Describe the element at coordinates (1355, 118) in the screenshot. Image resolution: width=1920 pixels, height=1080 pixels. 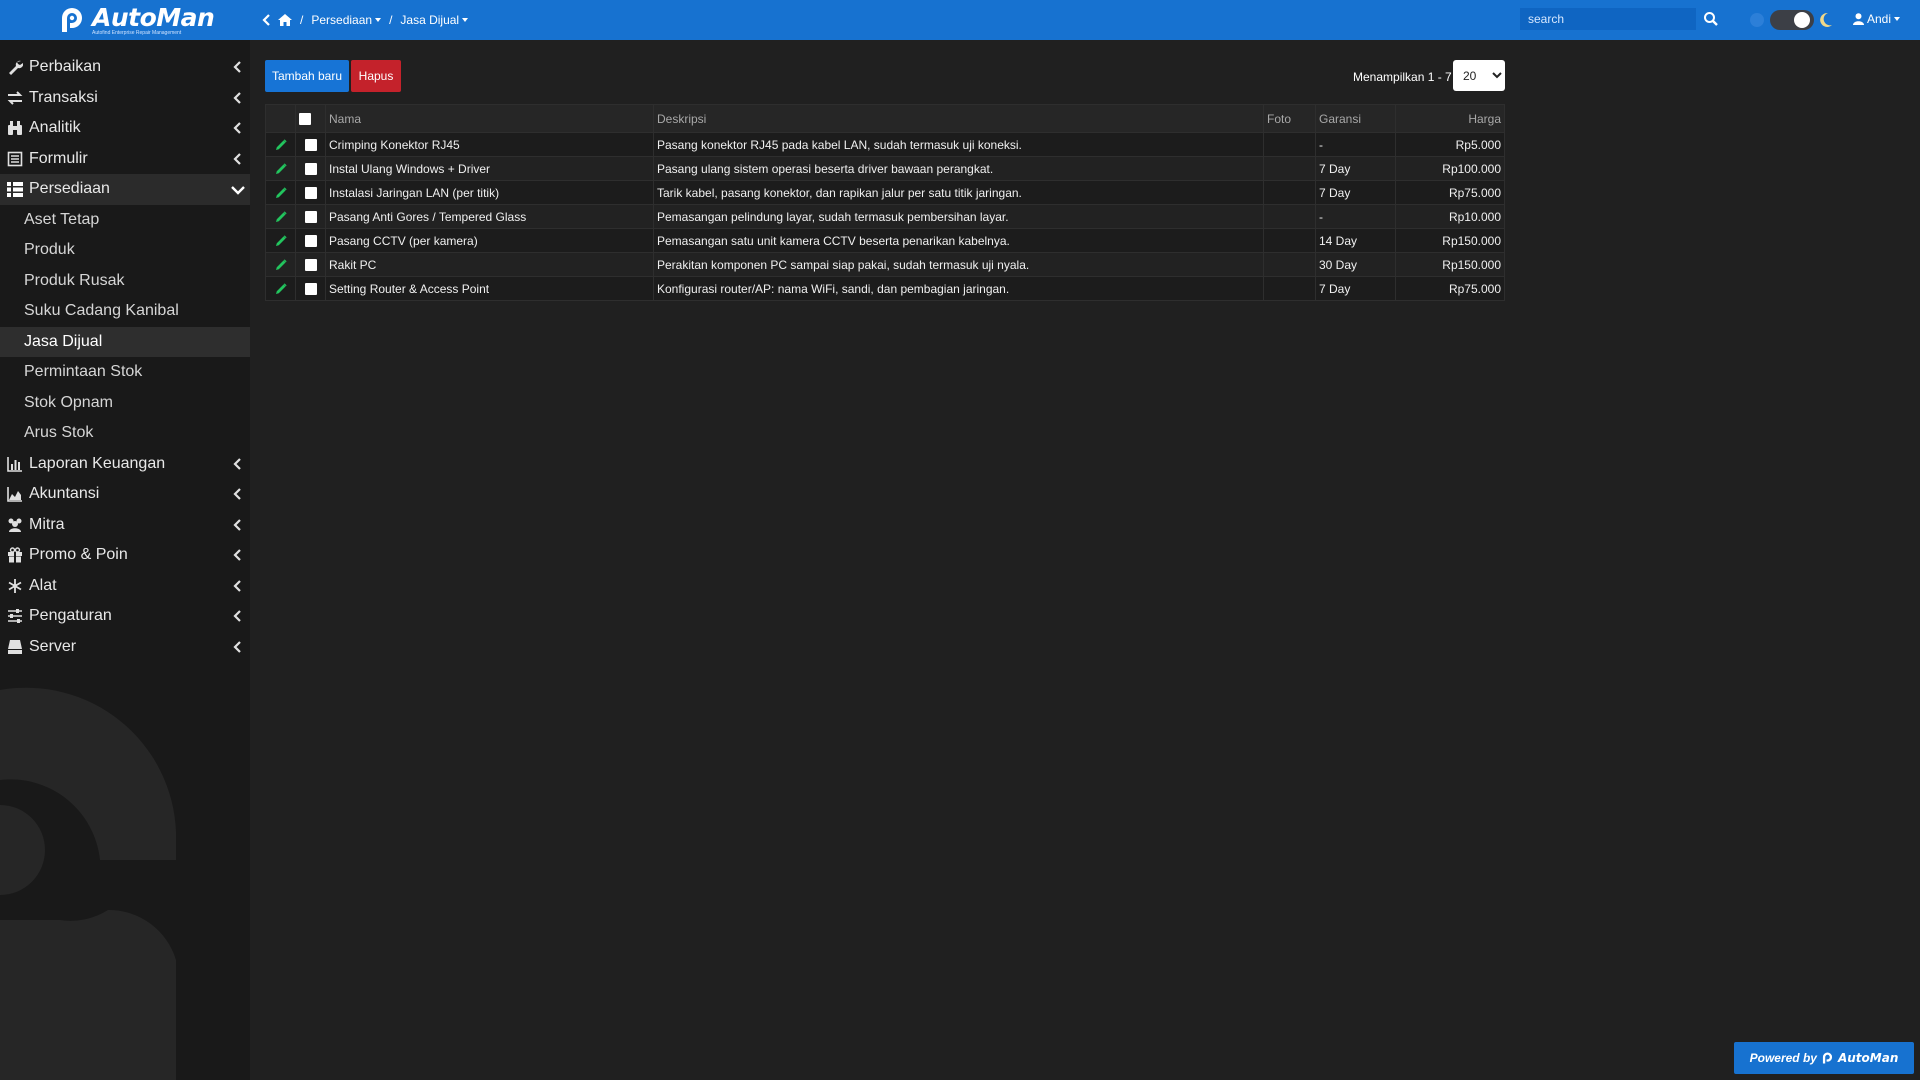
I see `header-garansi: Garansi` at that location.